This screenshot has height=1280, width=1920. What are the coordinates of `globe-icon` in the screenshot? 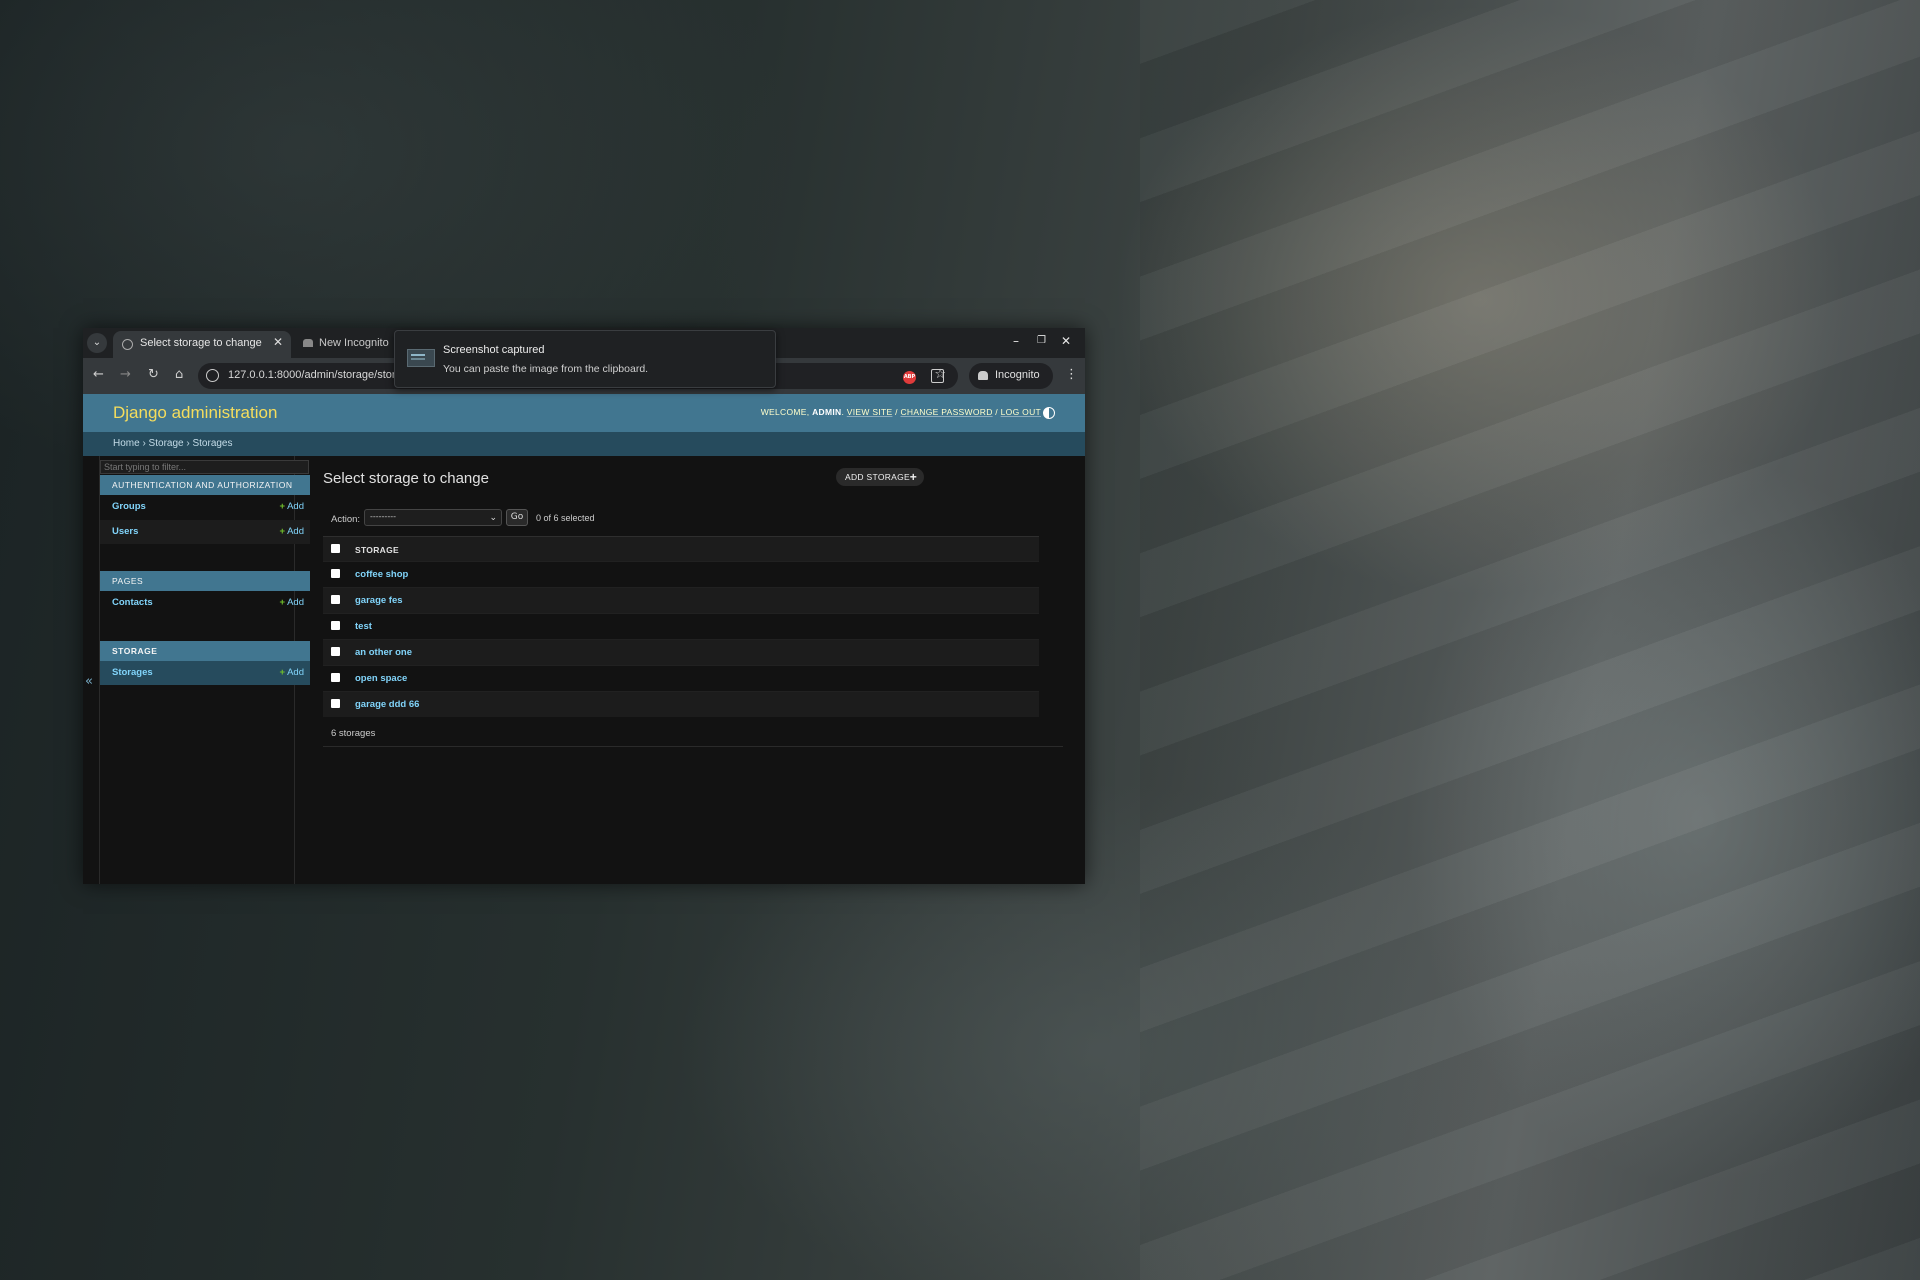 It's located at (127, 344).